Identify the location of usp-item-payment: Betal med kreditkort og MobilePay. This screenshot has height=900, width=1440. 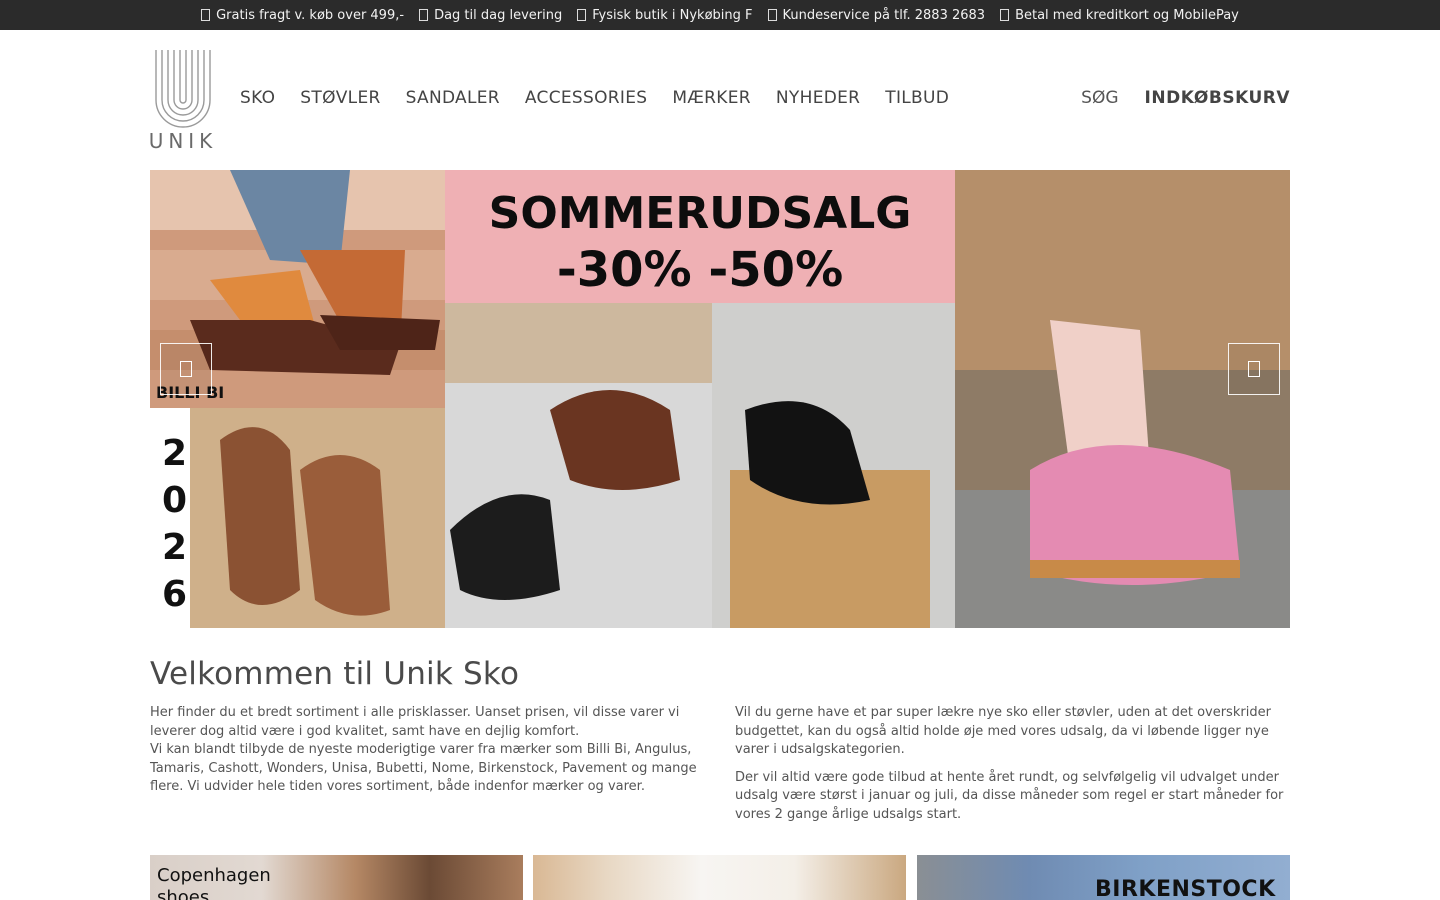
(1119, 15).